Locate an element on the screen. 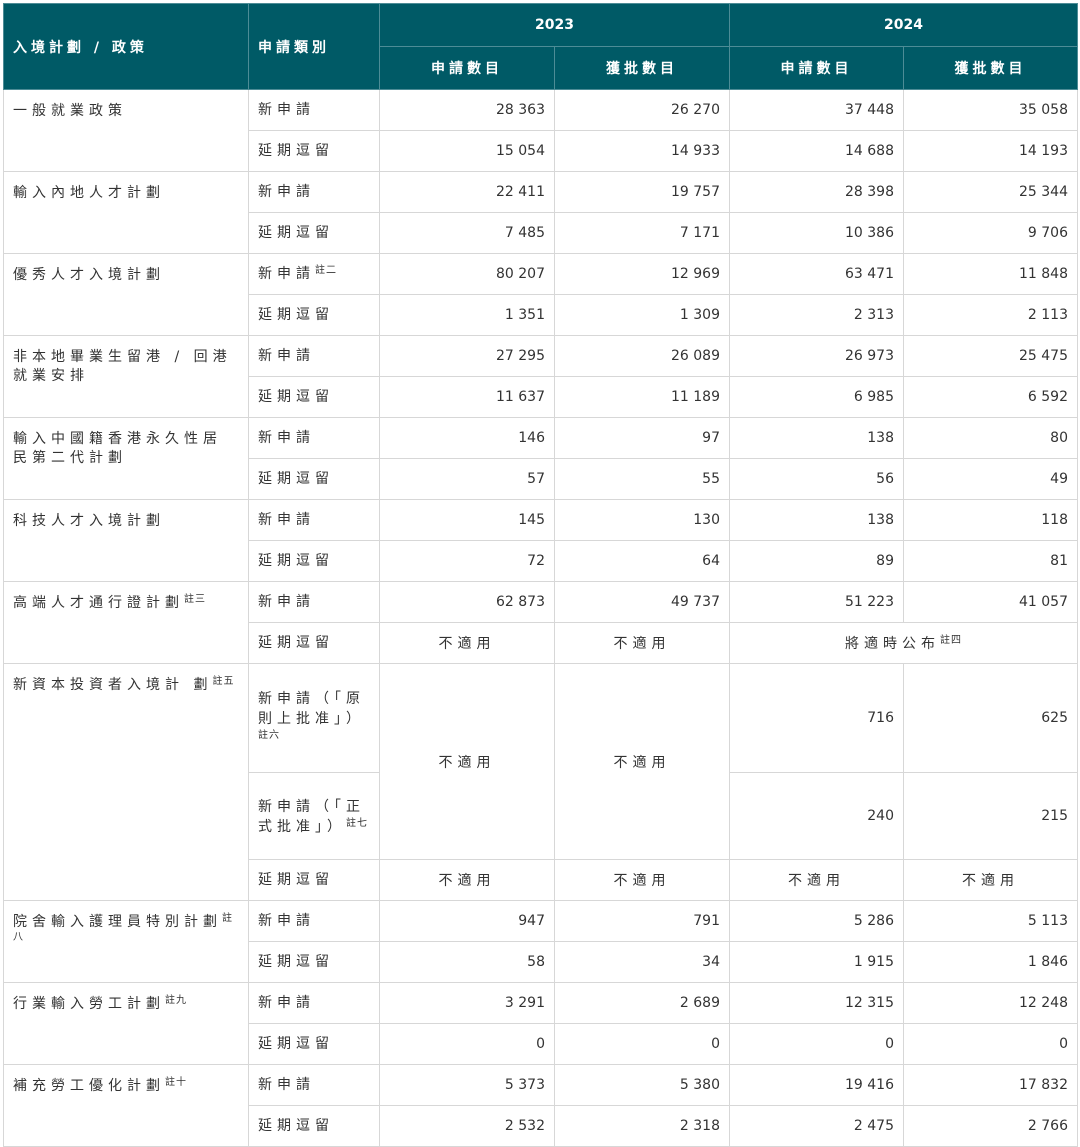  table-row: 院舍輸入護理員特別計劃註八 新申請 947 791 5 286 5 113 is located at coordinates (540, 941).